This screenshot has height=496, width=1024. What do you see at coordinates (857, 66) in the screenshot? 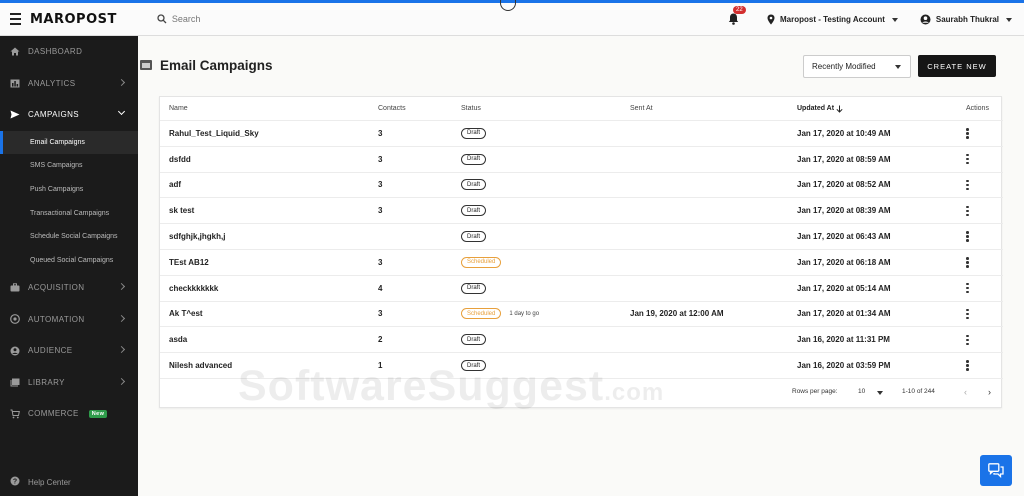
I see `sort-select: Recently Modified` at bounding box center [857, 66].